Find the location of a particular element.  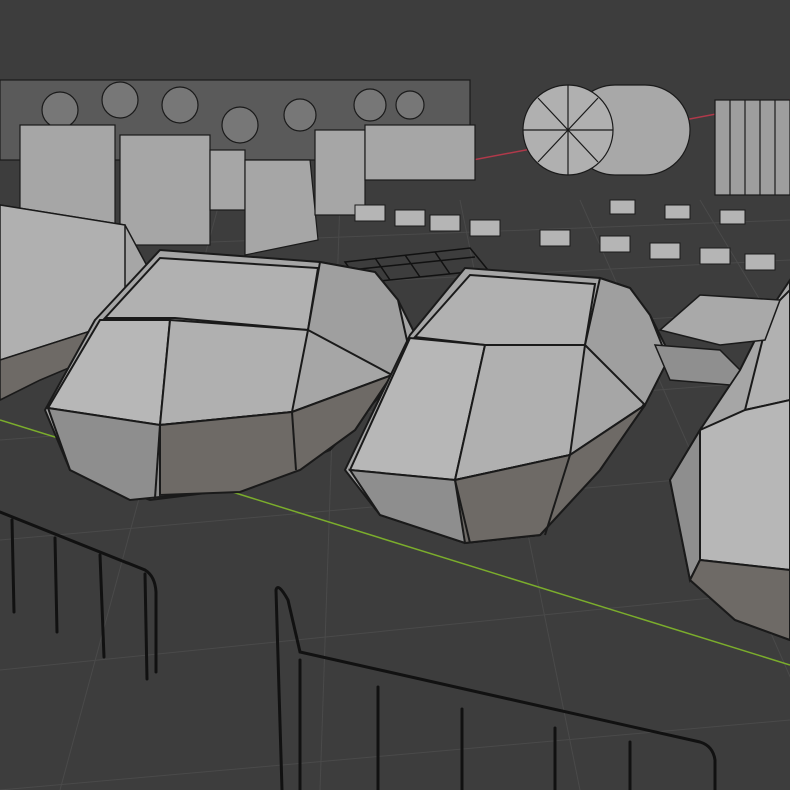

cylinder-tank is located at coordinates (606, 130).